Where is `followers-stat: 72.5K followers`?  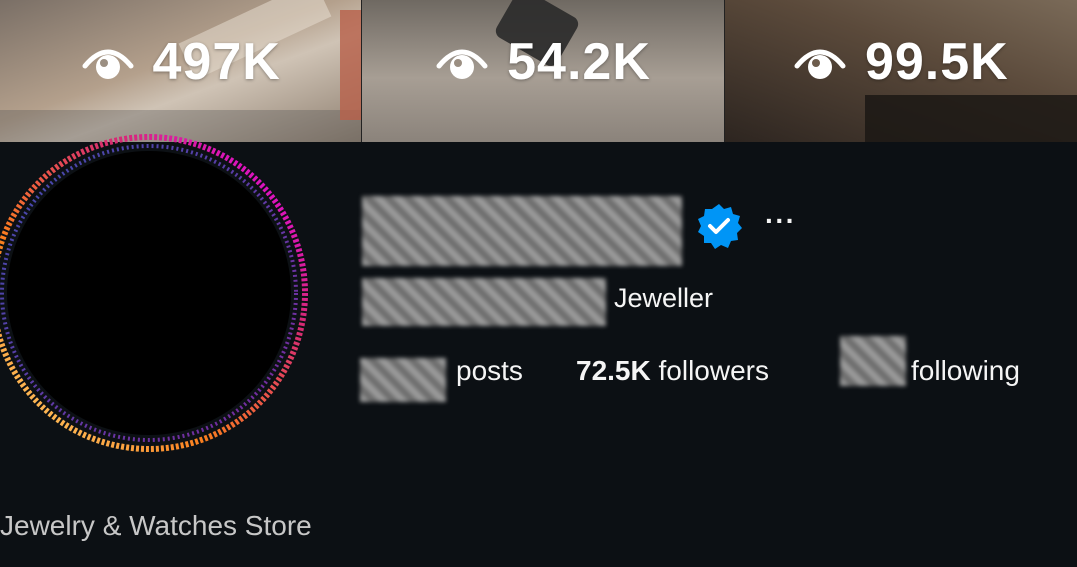 followers-stat: 72.5K followers is located at coordinates (672, 371).